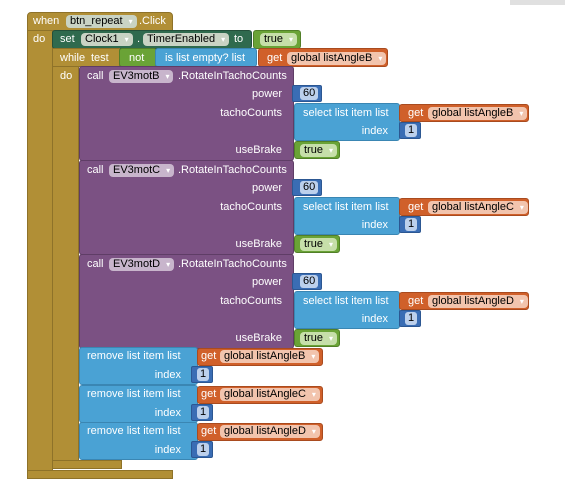 This screenshot has width=565, height=500. Describe the element at coordinates (152, 21) in the screenshot. I see `event-label: .Click` at that location.